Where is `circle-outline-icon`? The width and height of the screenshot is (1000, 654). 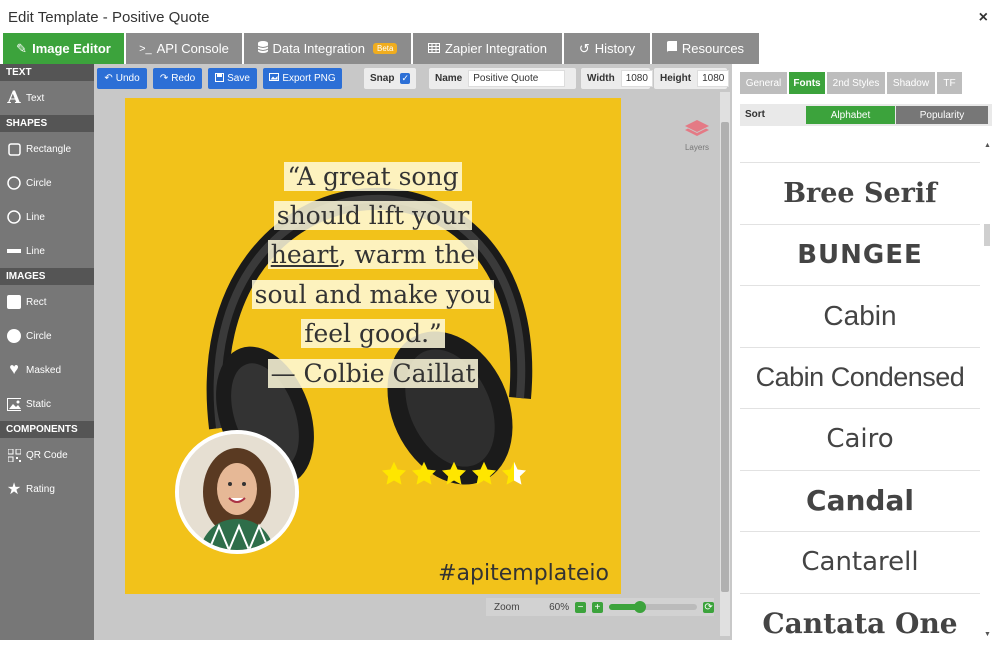 circle-outline-icon is located at coordinates (14, 183).